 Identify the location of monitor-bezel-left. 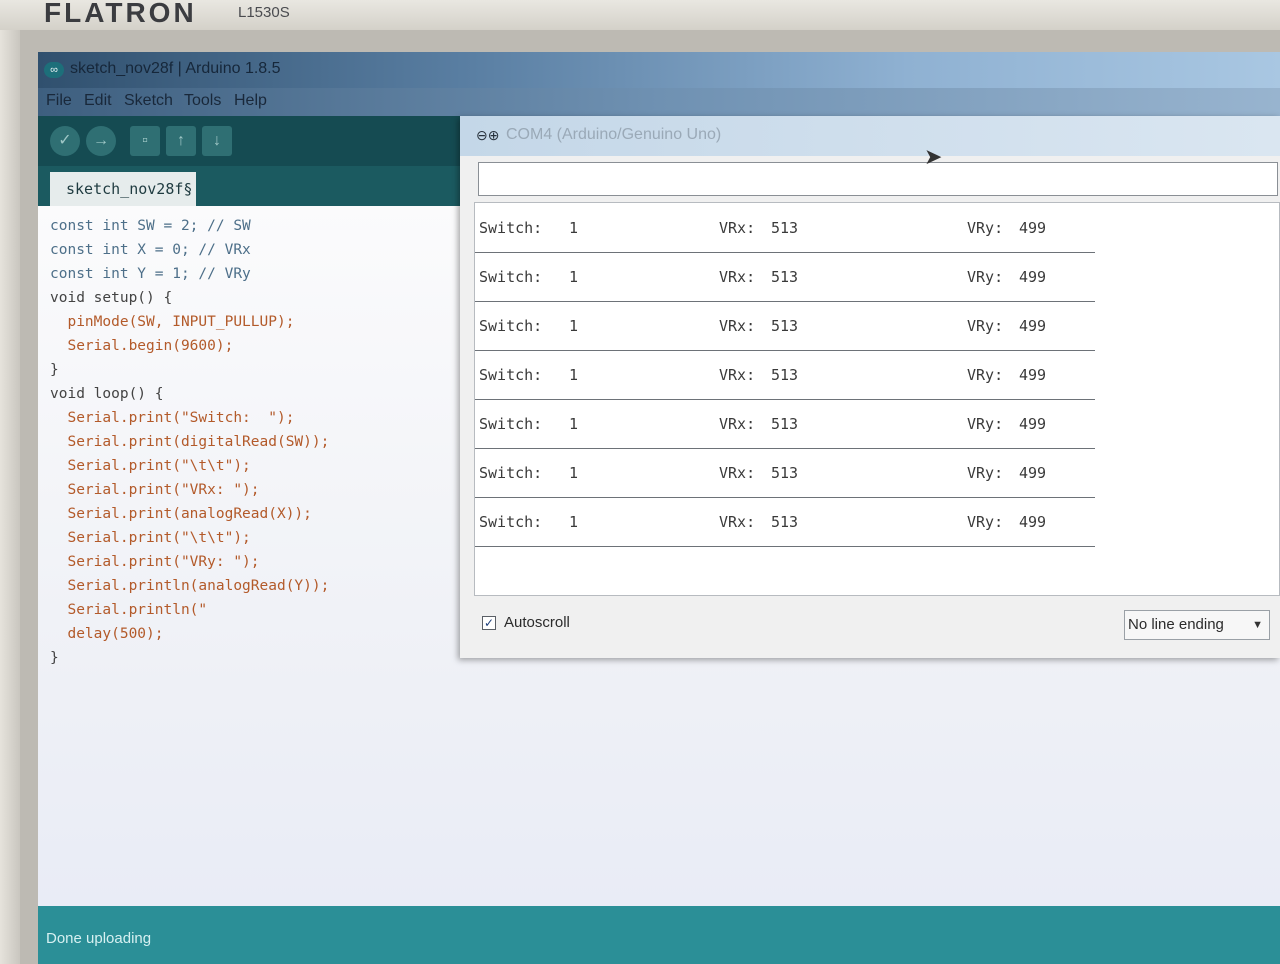
(10, 497).